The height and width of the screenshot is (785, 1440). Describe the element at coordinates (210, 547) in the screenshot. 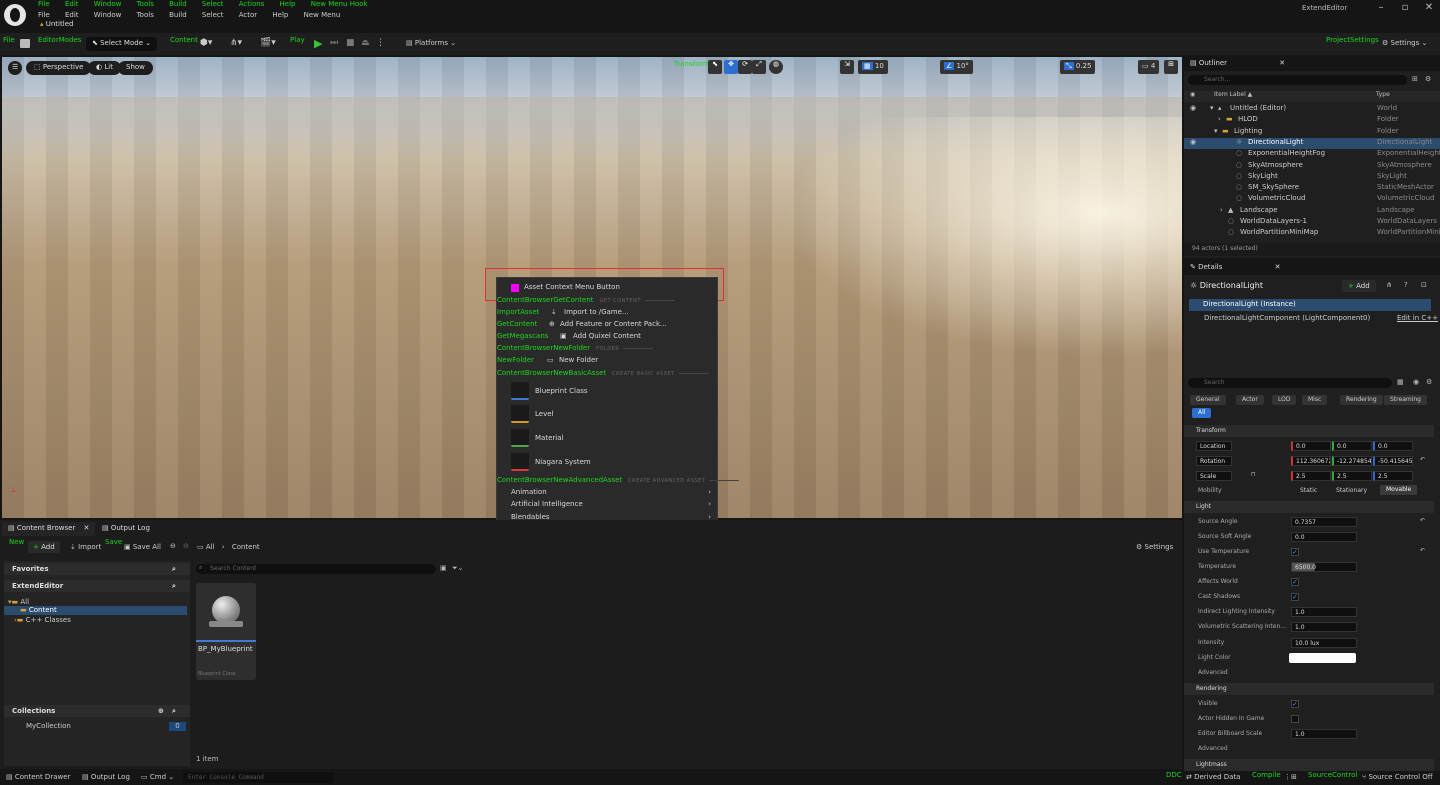

I see `breadcrumb-all: All` at that location.